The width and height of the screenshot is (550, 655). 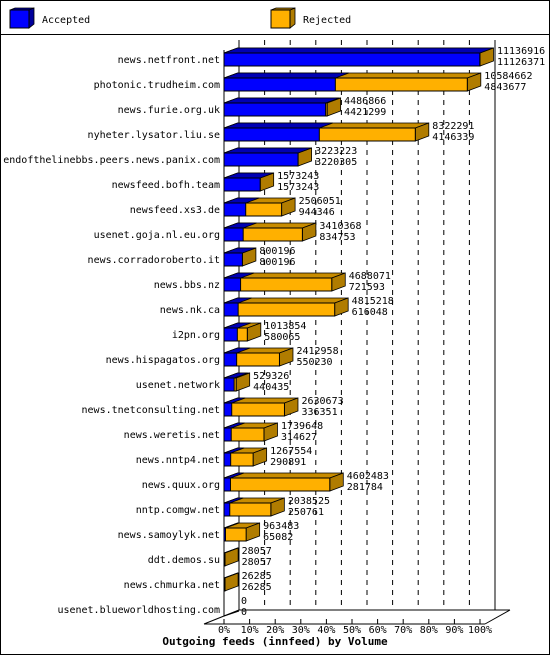 What do you see at coordinates (111, 160) in the screenshot?
I see `category-label: endofthelinebbs.peers.news.panix.com` at bounding box center [111, 160].